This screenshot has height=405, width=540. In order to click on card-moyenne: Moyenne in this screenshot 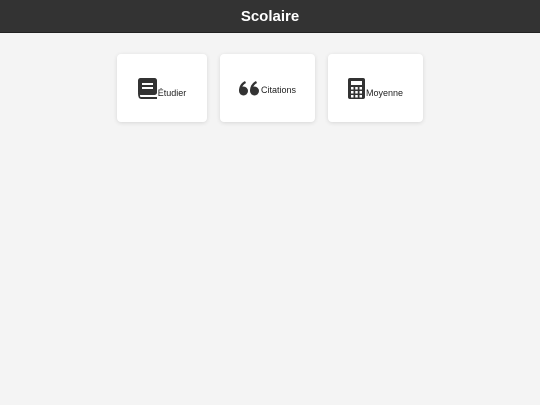, I will do `click(375, 88)`.